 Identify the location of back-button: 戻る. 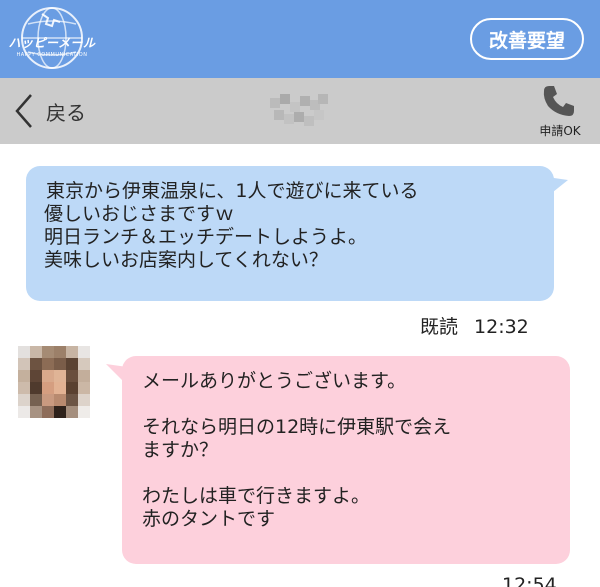
(50, 111).